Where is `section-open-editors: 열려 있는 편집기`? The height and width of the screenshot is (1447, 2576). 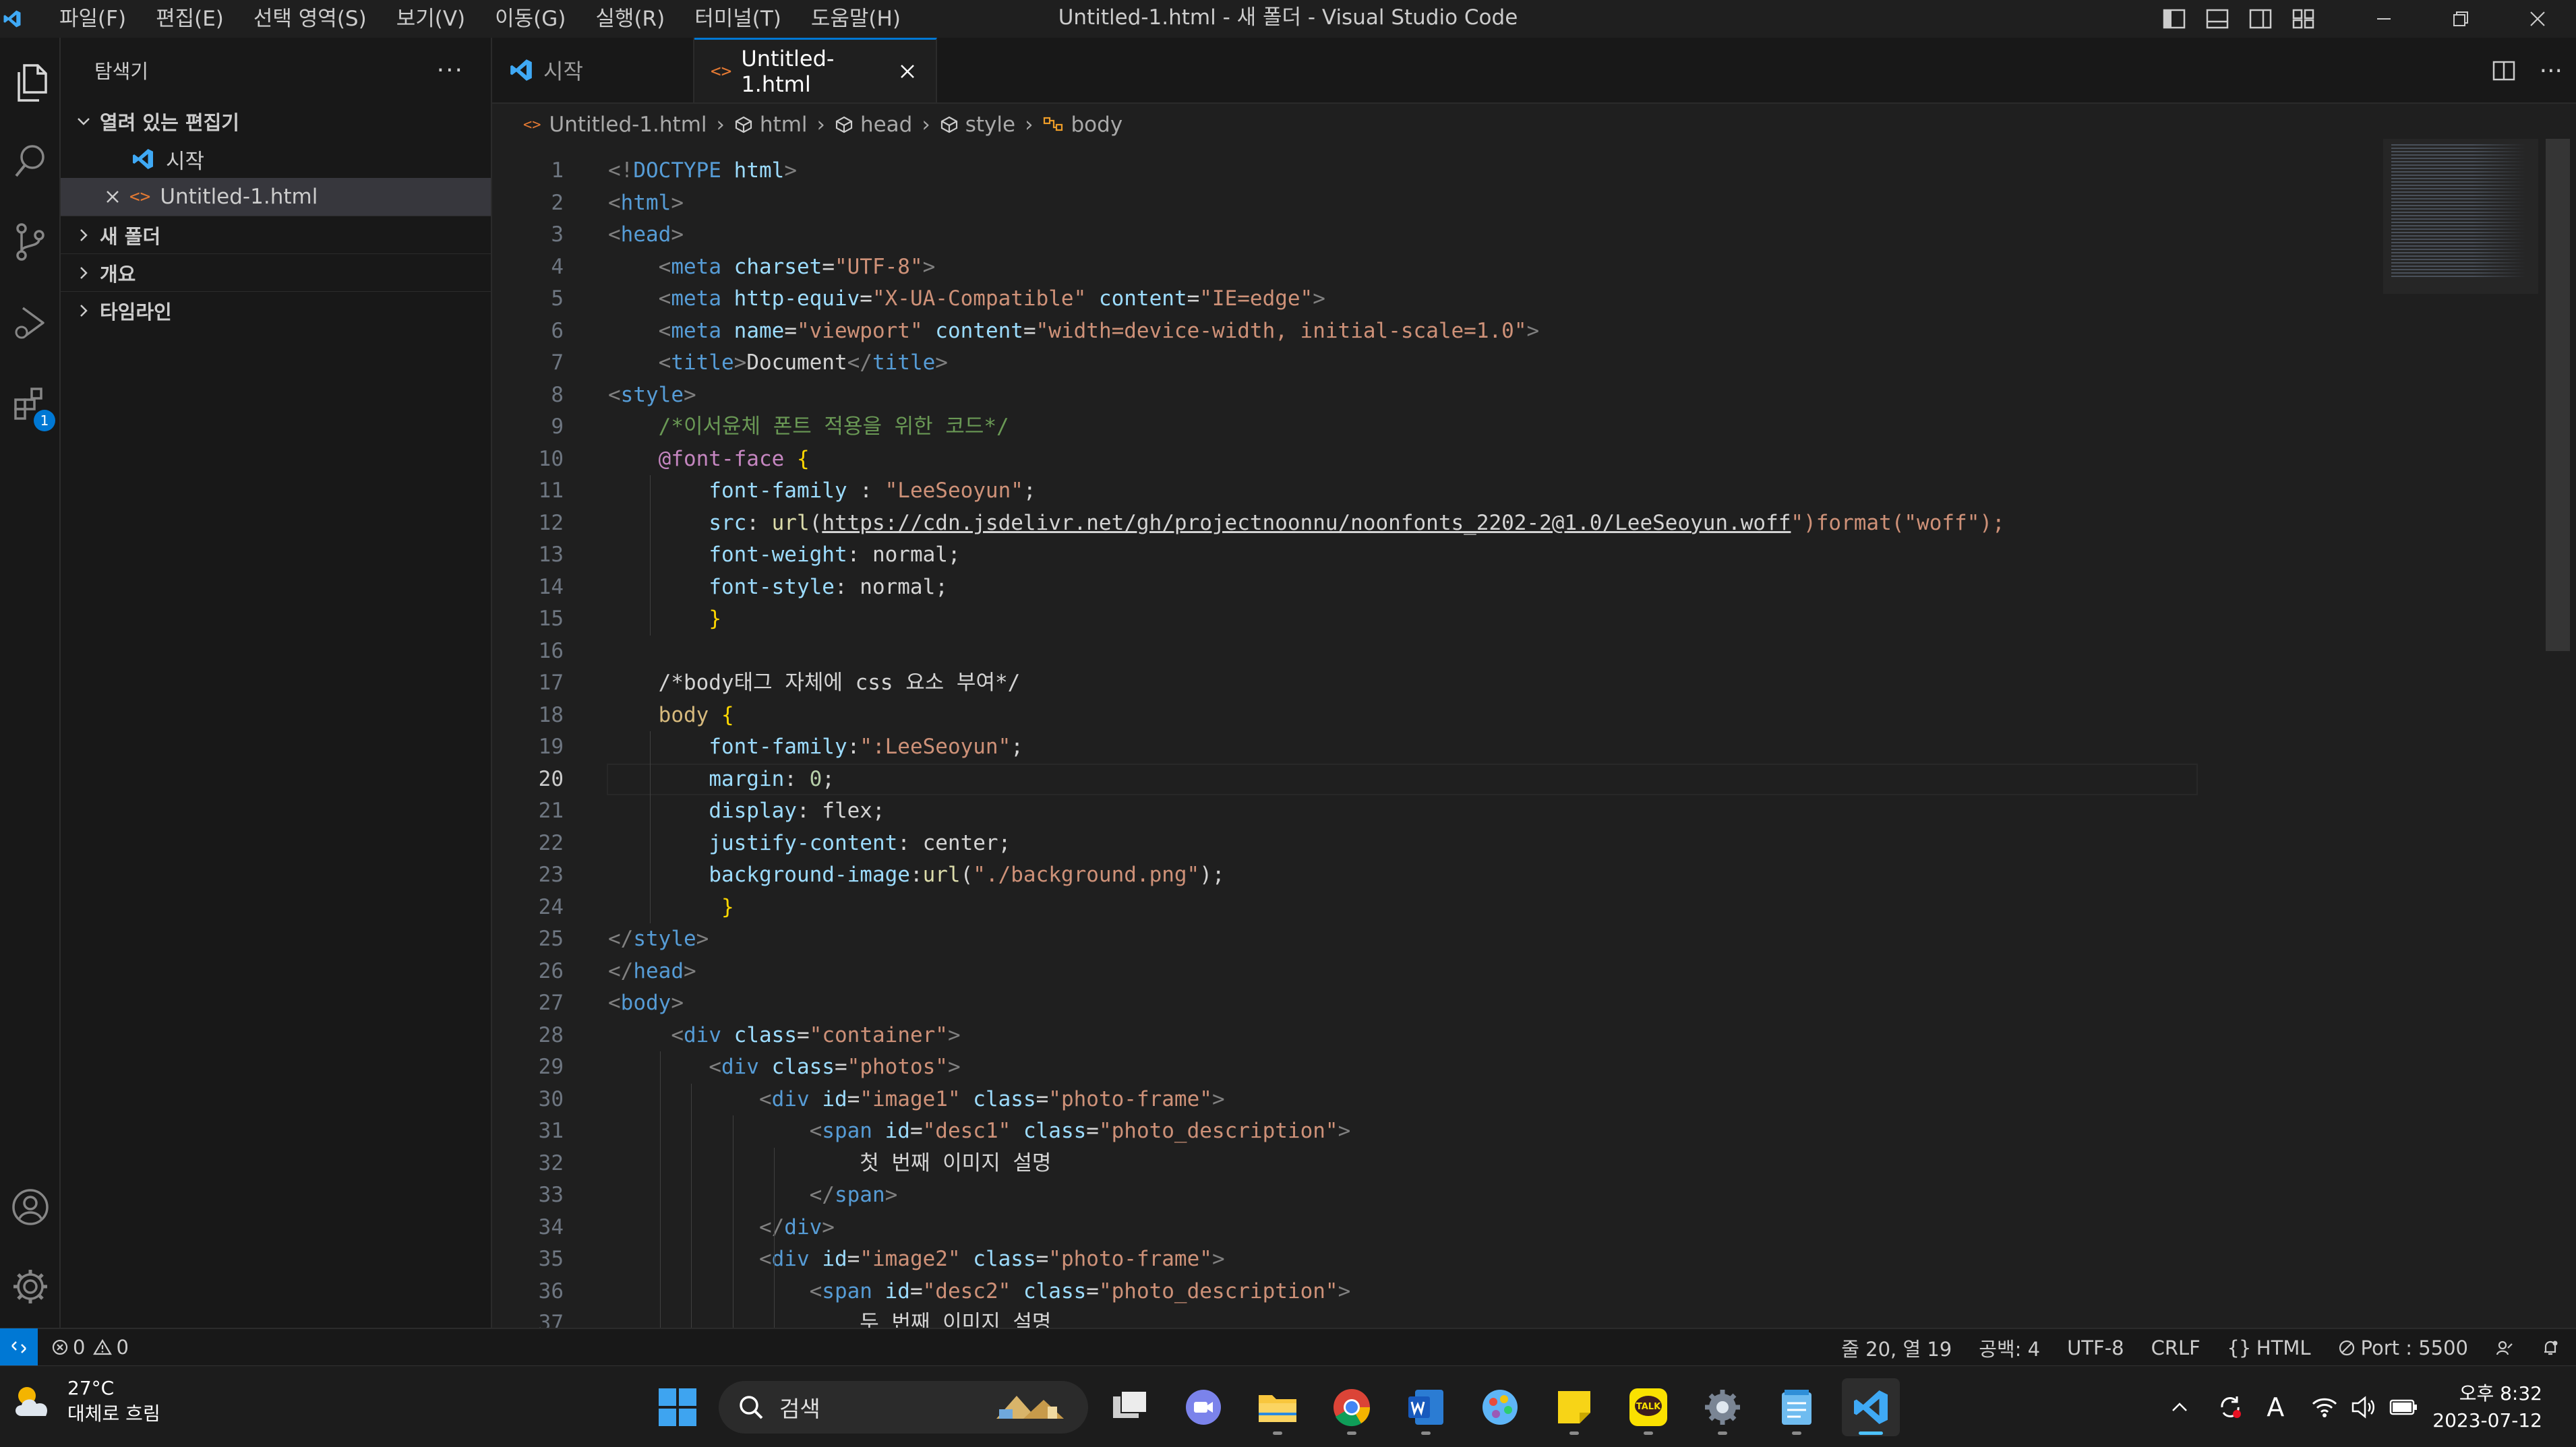 section-open-editors: 열려 있는 편집기 is located at coordinates (276, 121).